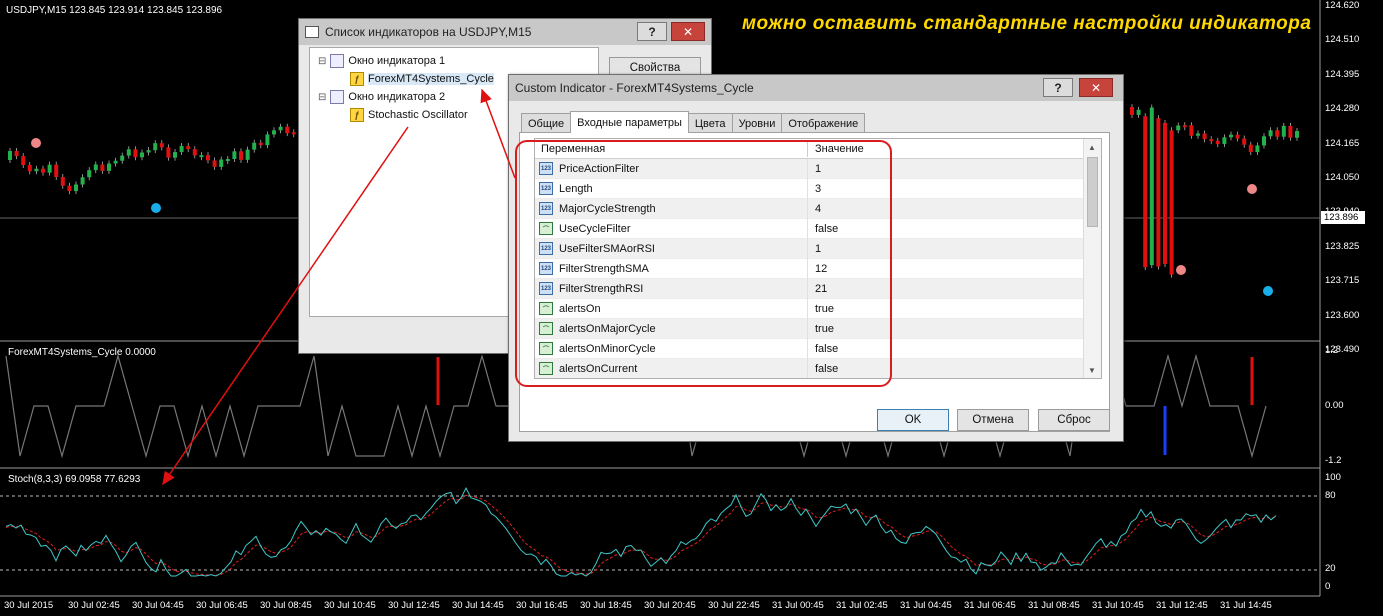  Describe the element at coordinates (546, 123) in the screenshot. I see `tab-general: Общие` at that location.